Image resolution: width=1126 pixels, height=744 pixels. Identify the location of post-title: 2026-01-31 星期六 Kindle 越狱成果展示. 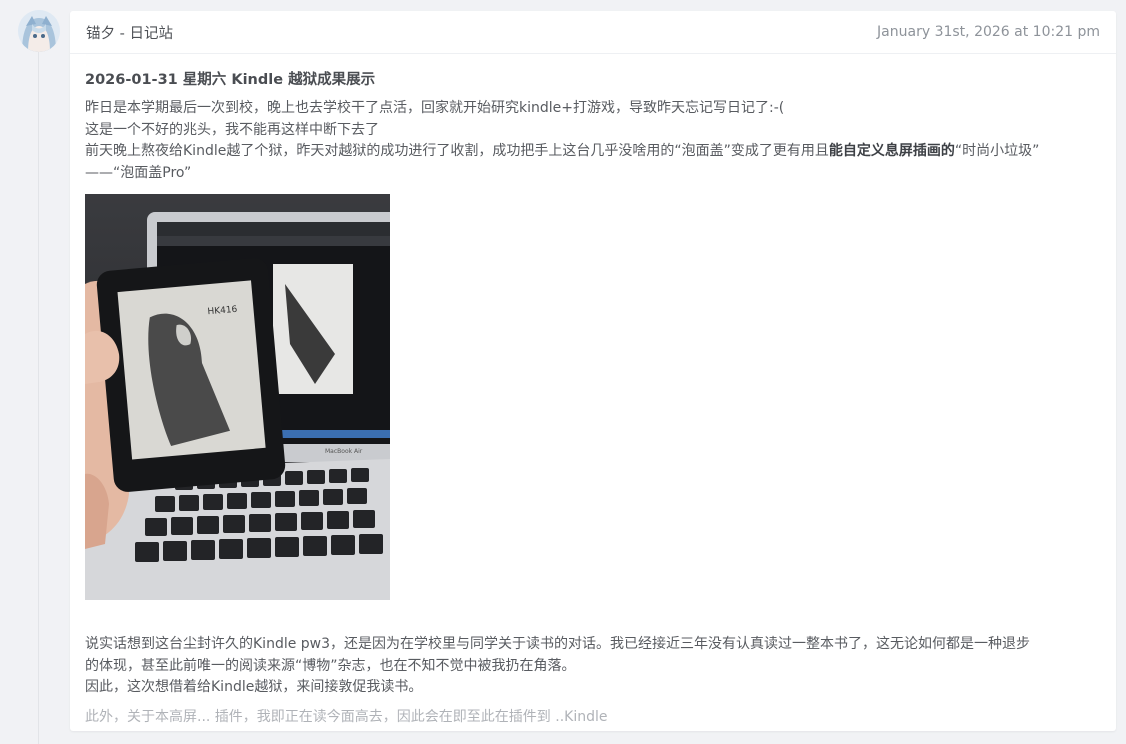
(230, 80).